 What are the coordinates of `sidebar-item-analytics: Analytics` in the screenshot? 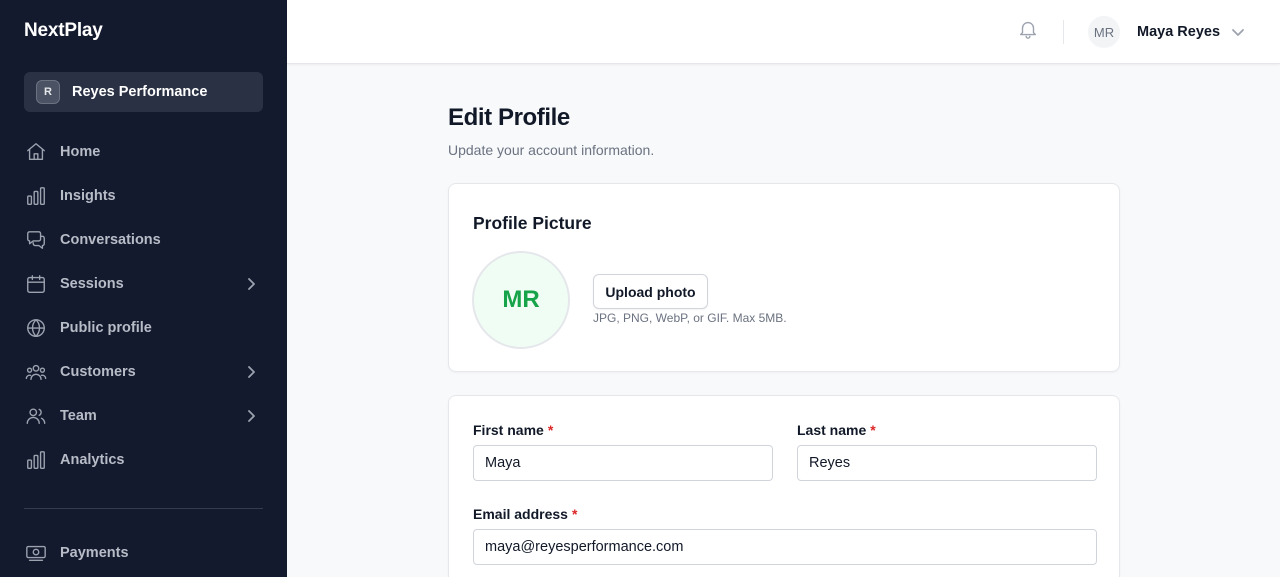 It's located at (143, 460).